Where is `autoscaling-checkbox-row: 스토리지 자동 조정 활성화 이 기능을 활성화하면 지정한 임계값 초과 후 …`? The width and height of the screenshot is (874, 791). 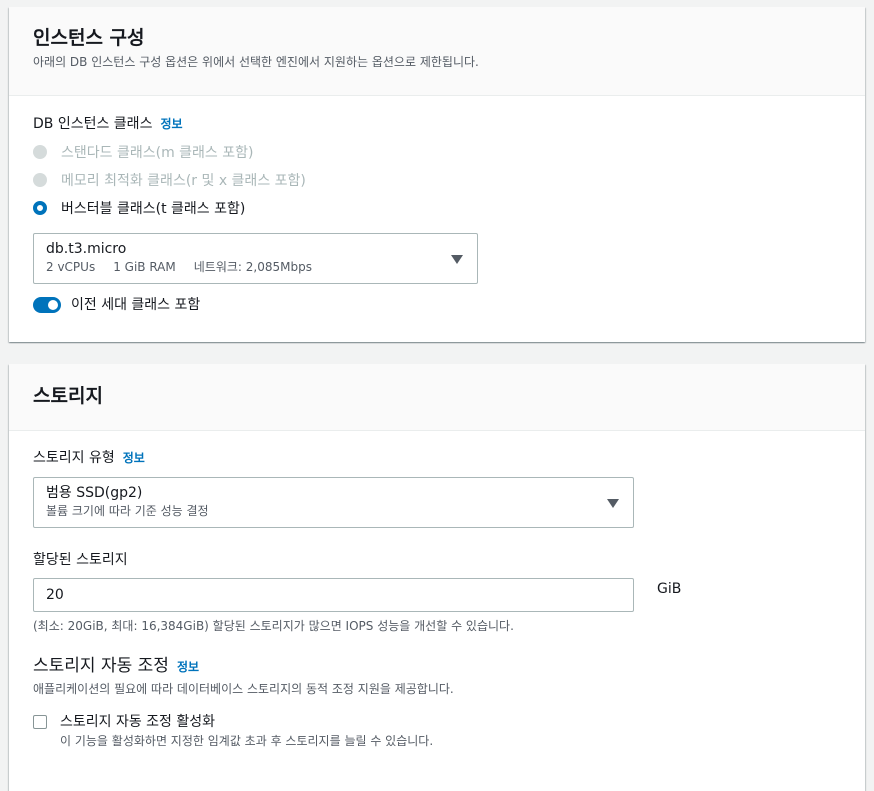
autoscaling-checkbox-row: 스토리지 자동 조정 활성화 이 기능을 활성화하면 지정한 임계값 초과 후 … is located at coordinates (233, 730).